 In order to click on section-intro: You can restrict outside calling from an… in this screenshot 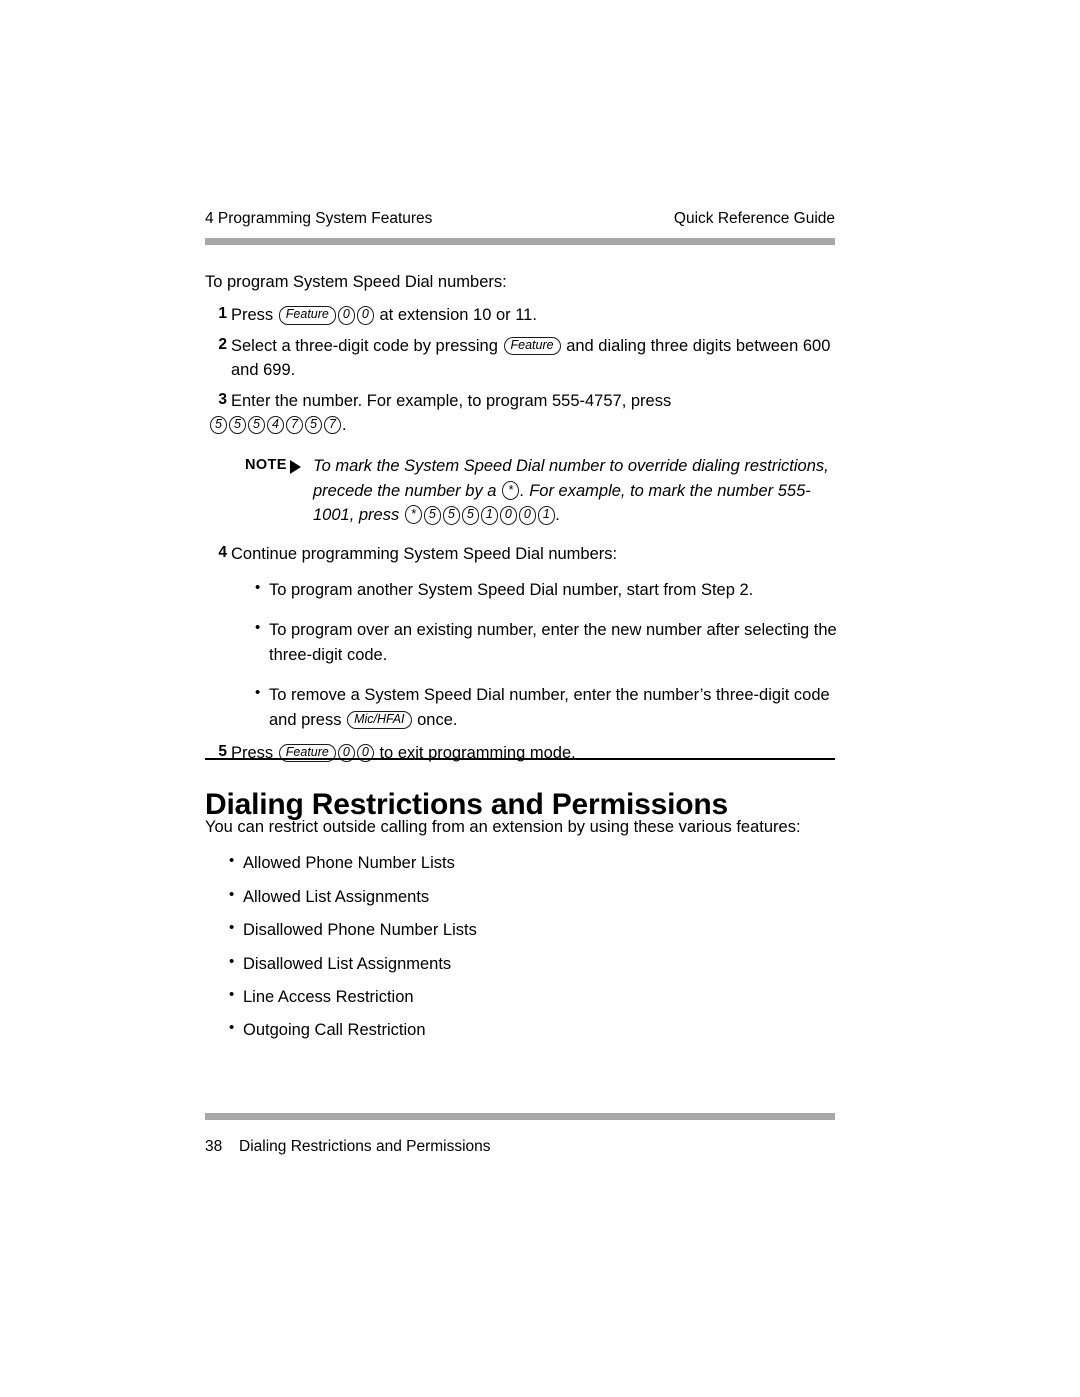, I will do `click(503, 827)`.